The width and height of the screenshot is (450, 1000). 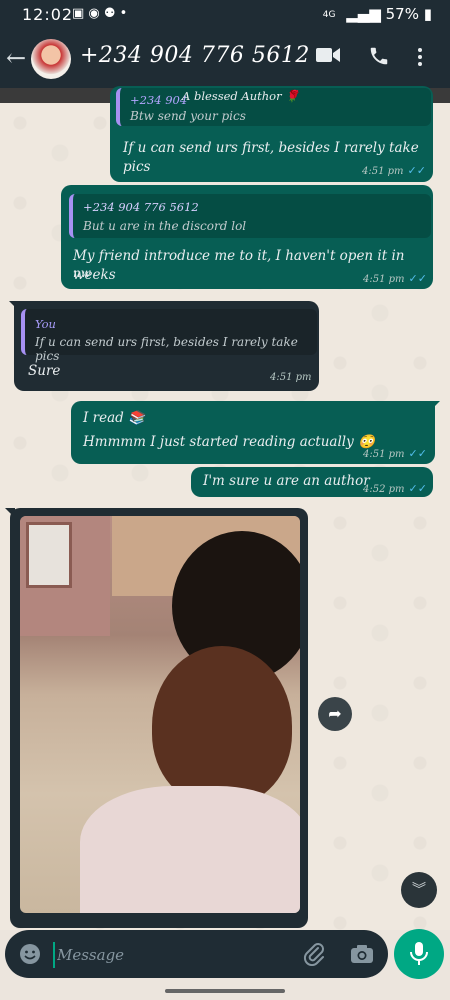 I want to click on message-text: nw, so click(x=82, y=273).